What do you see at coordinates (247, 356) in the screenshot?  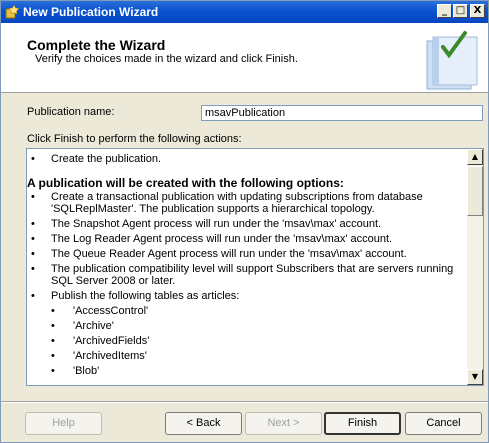 I see `article-item: • 'ArchivedItems'` at bounding box center [247, 356].